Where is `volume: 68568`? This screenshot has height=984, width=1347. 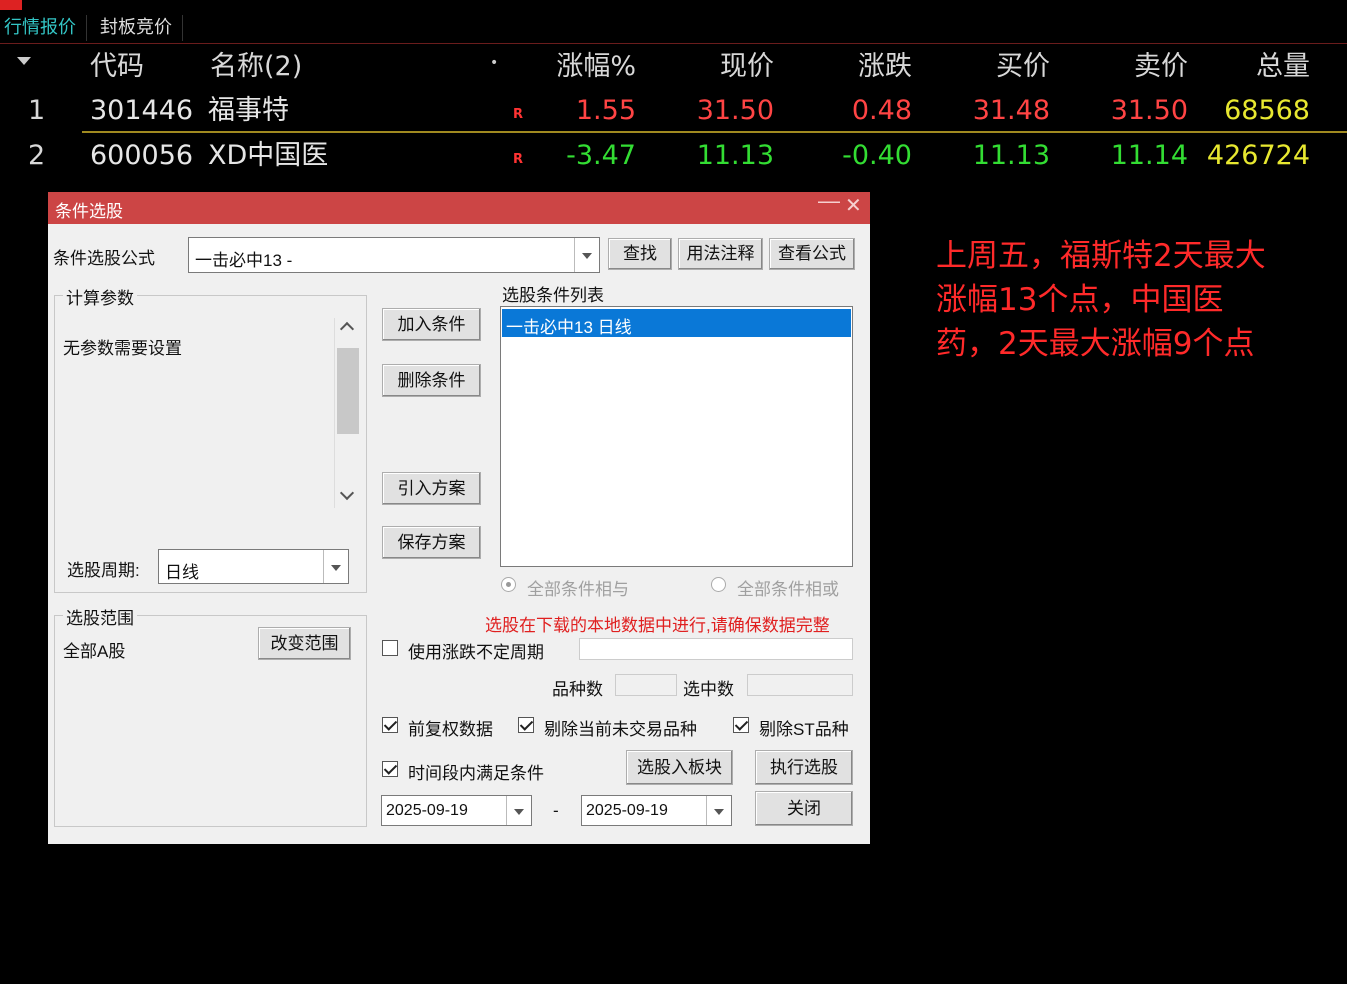
volume: 68568 is located at coordinates (1267, 110).